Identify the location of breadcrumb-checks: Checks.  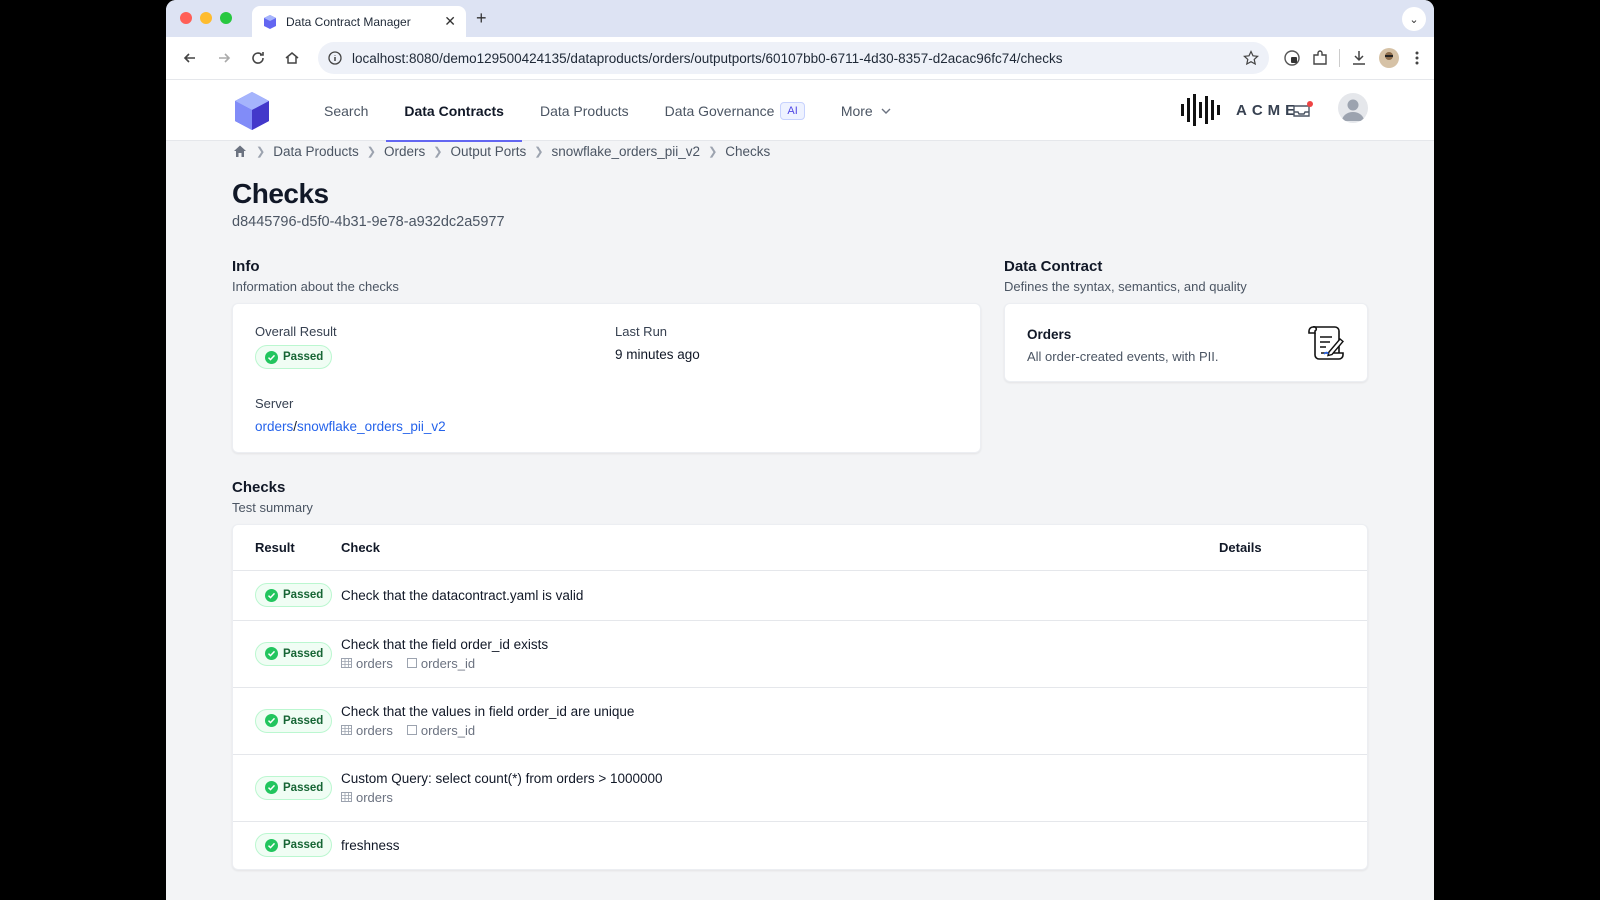
(748, 151).